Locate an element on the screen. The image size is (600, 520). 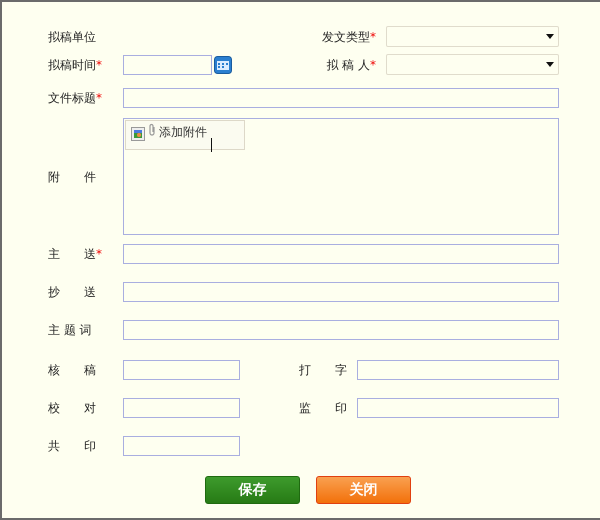
field-label: 文件标题* is located at coordinates (75, 98).